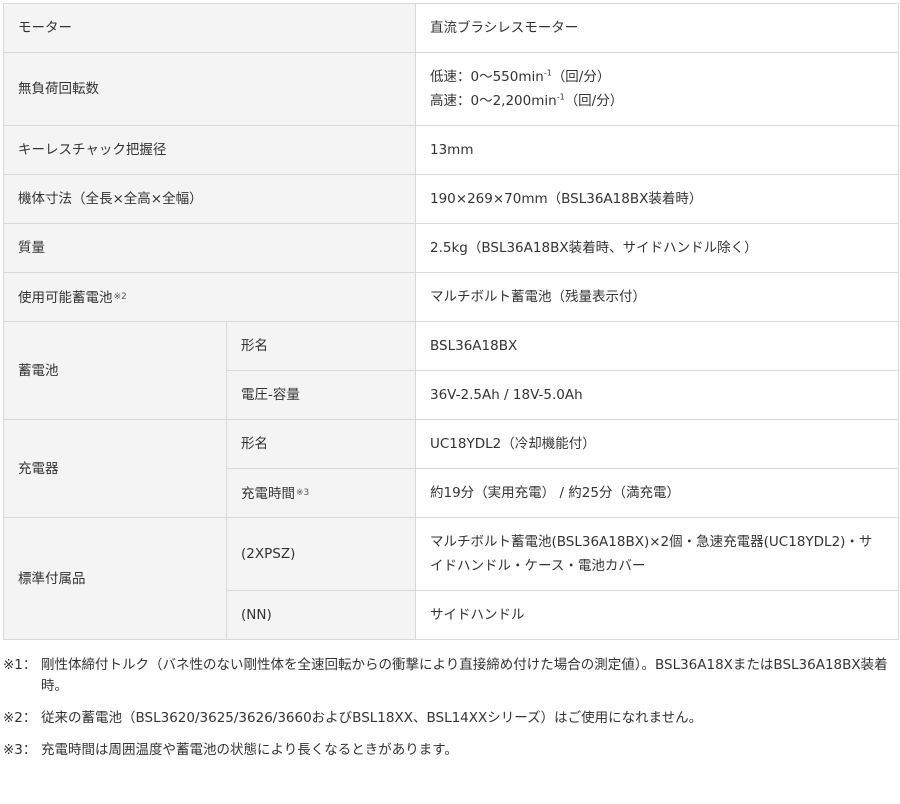 Image resolution: width=900 pixels, height=804 pixels. Describe the element at coordinates (20, 665) in the screenshot. I see `footnote-mark: ※1：` at that location.